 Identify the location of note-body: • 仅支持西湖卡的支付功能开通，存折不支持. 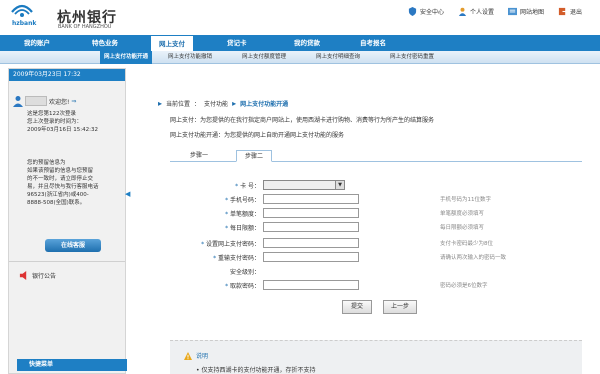
(256, 370).